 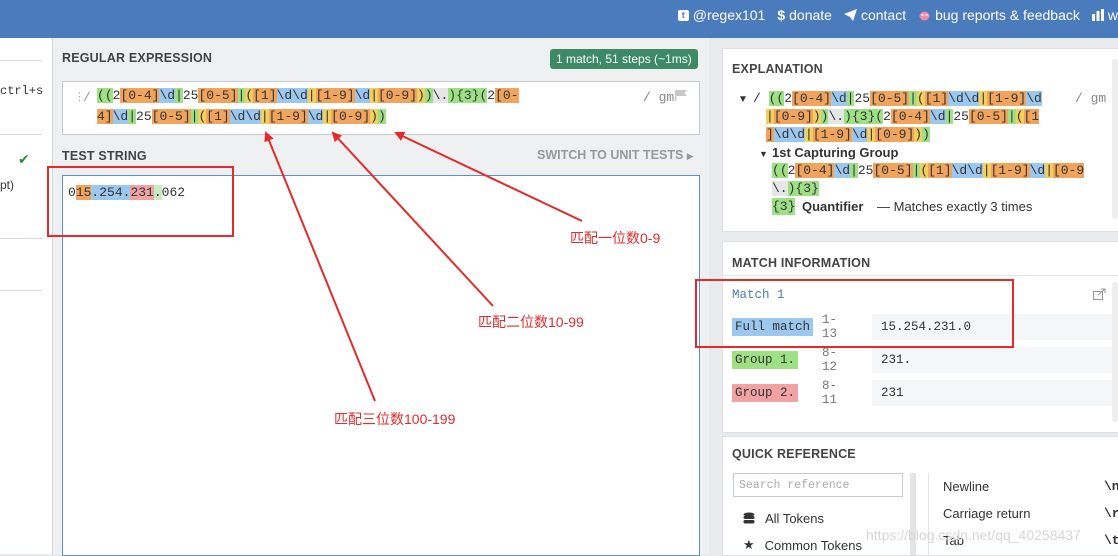 What do you see at coordinates (395, 419) in the screenshot?
I see `annotation-three-digit: 匹配三位数100-199` at bounding box center [395, 419].